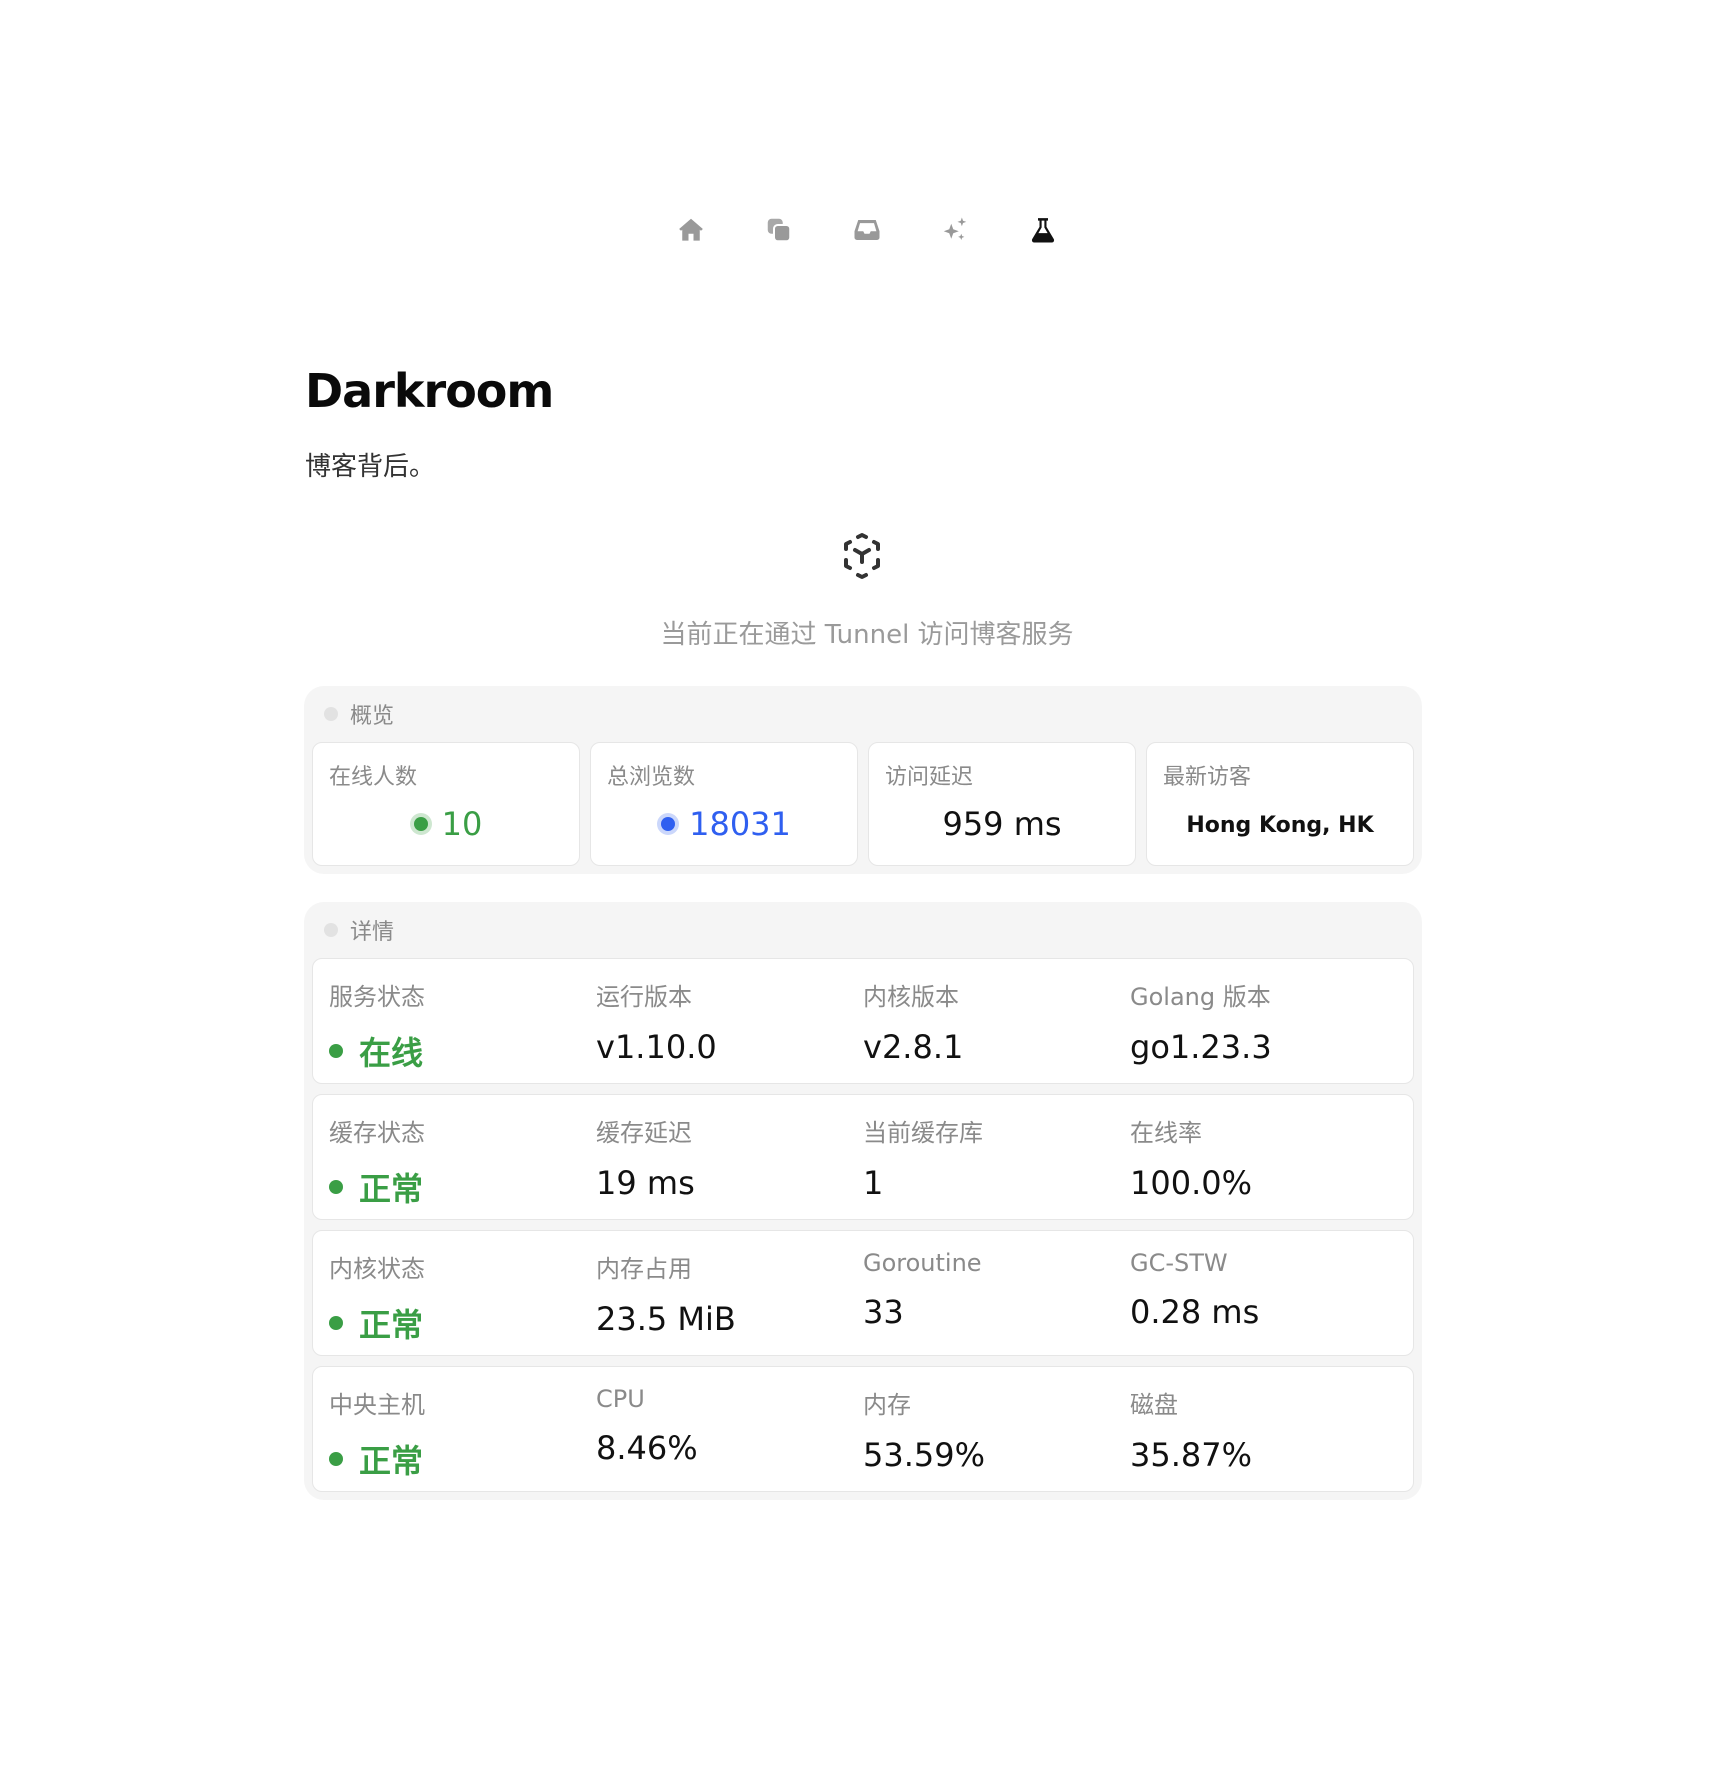 The width and height of the screenshot is (1734, 1790). What do you see at coordinates (391, 1053) in the screenshot?
I see `service-status-value: 在线` at bounding box center [391, 1053].